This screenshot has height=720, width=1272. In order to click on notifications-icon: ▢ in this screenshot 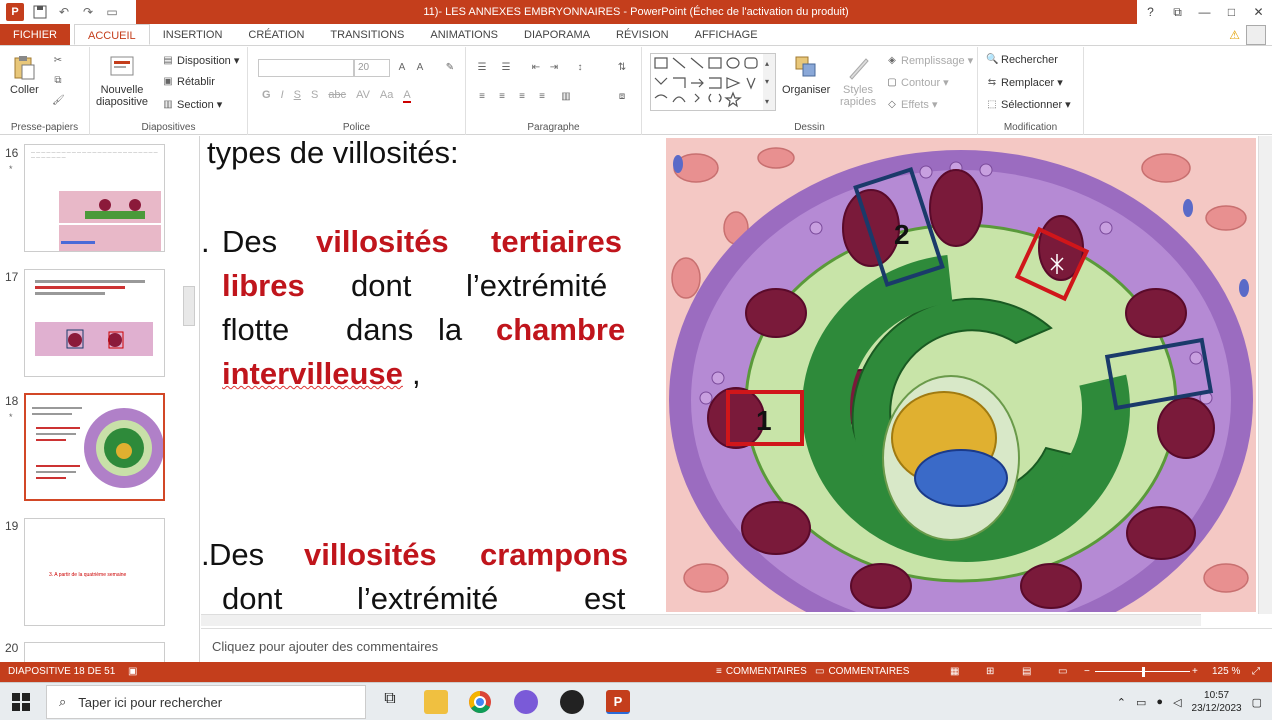, I will do `click(1257, 702)`.